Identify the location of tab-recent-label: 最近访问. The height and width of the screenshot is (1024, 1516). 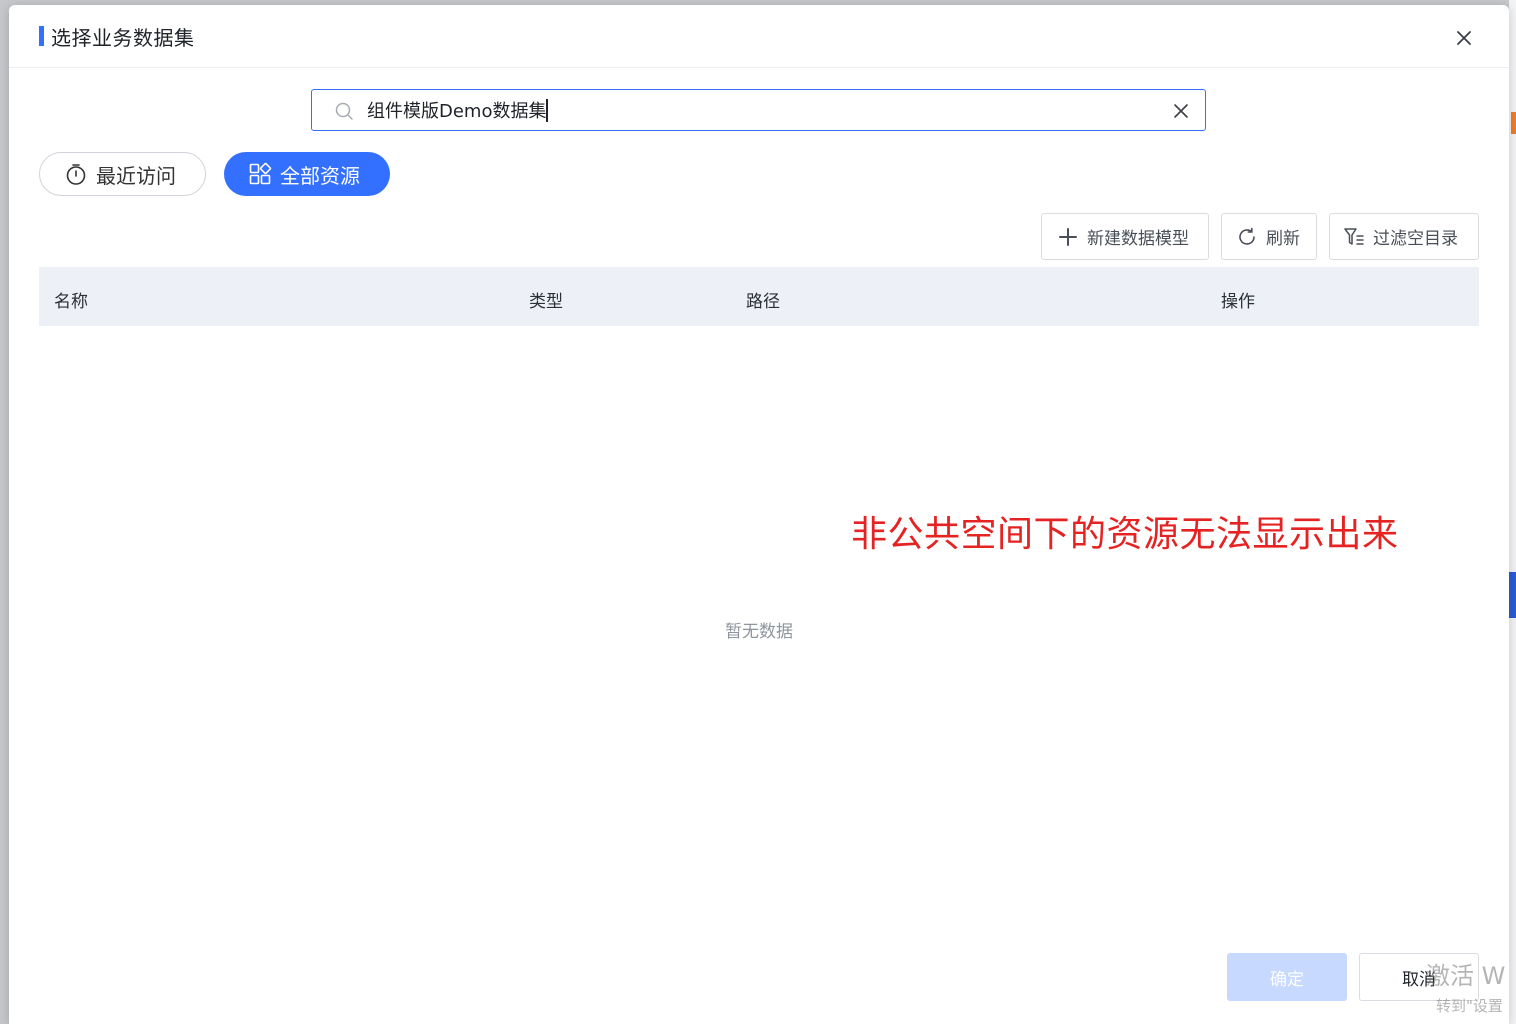
(136, 175).